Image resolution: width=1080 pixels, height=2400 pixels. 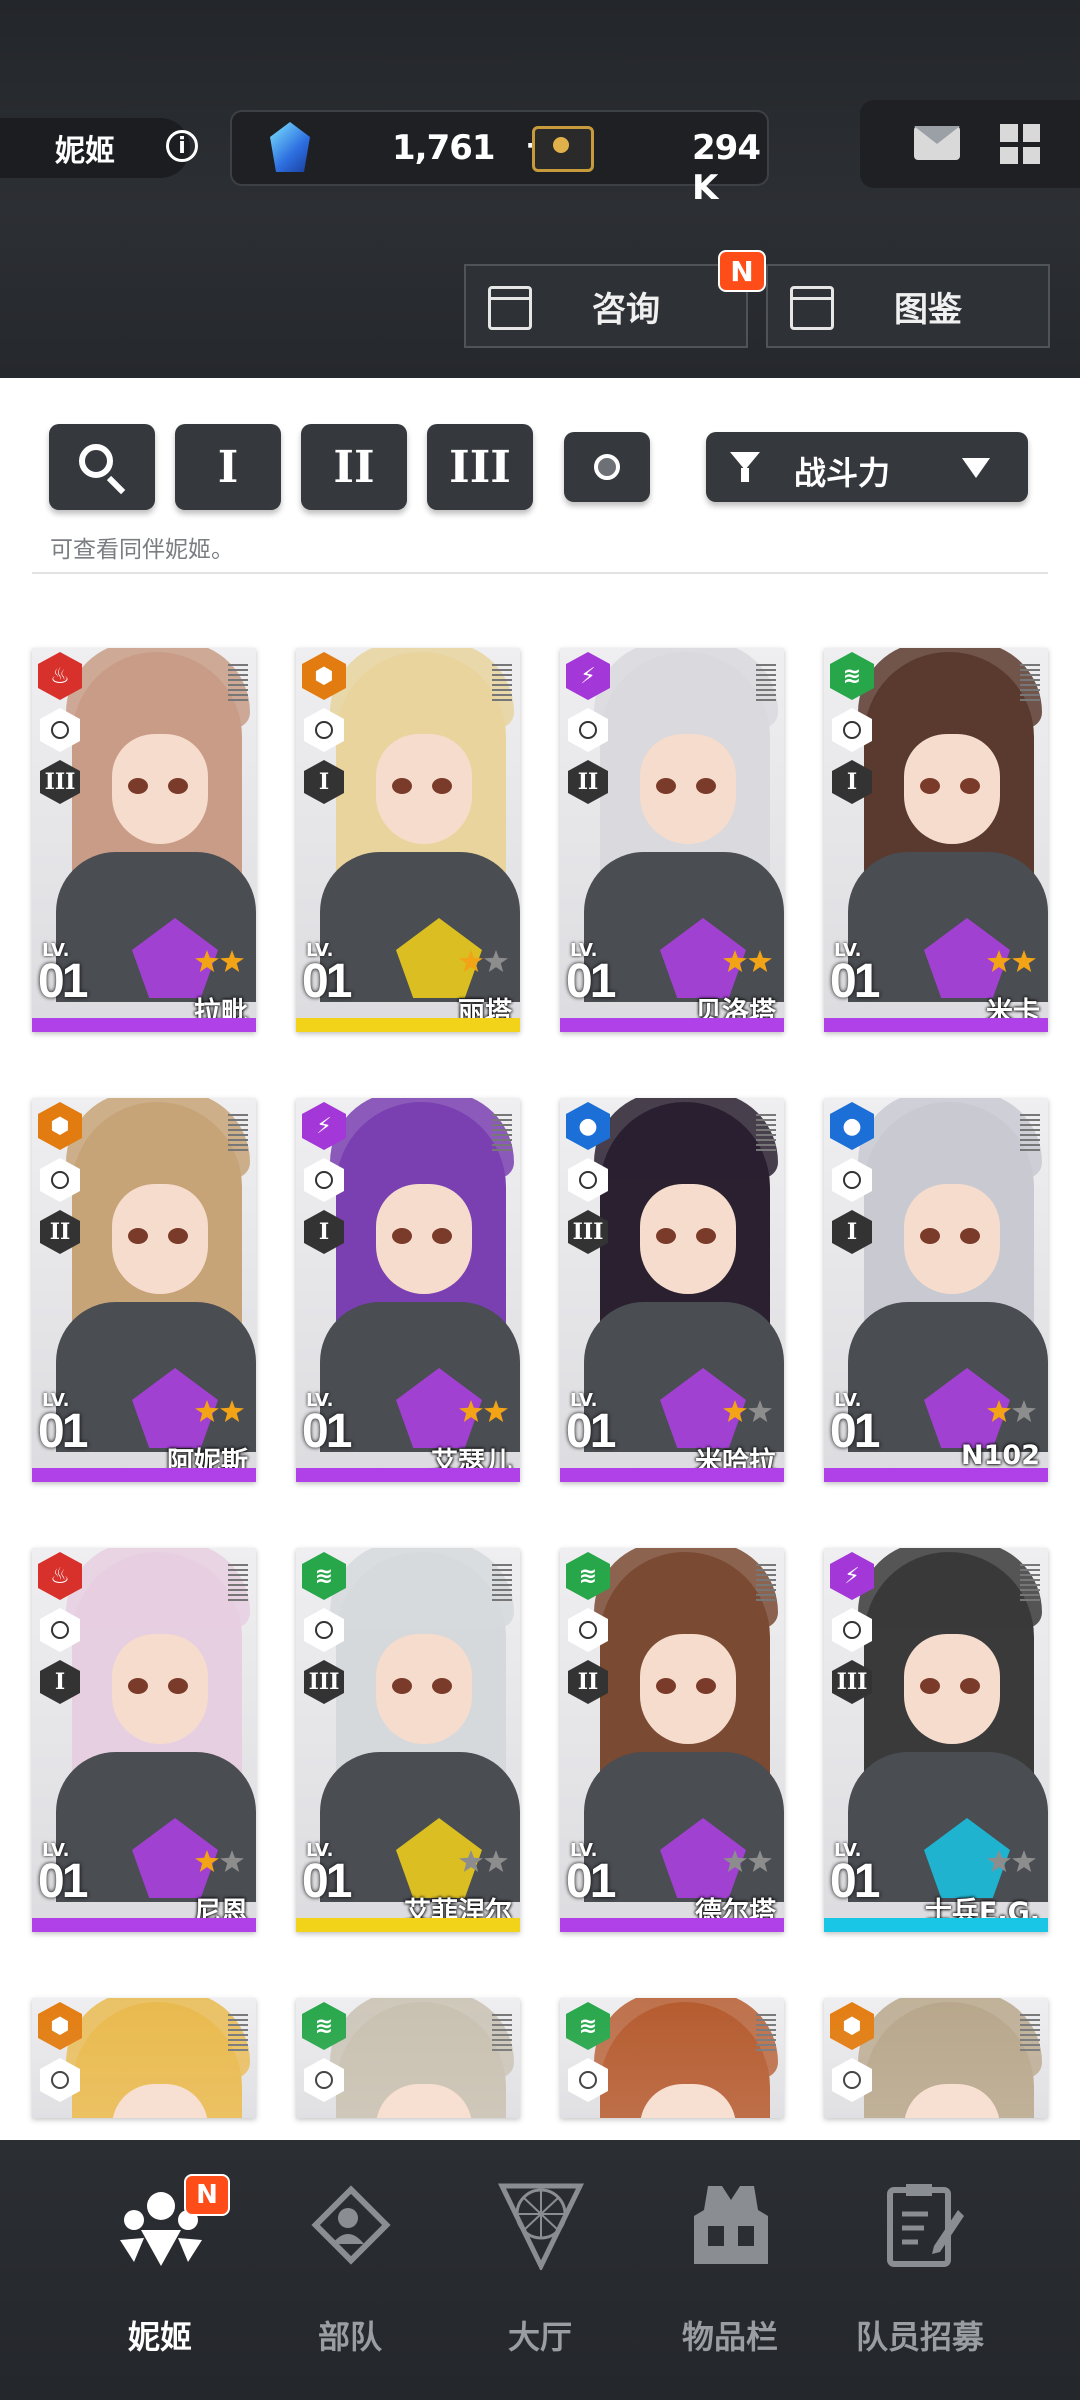 I want to click on nav-squad-label: 部队, so click(x=349, y=2337).